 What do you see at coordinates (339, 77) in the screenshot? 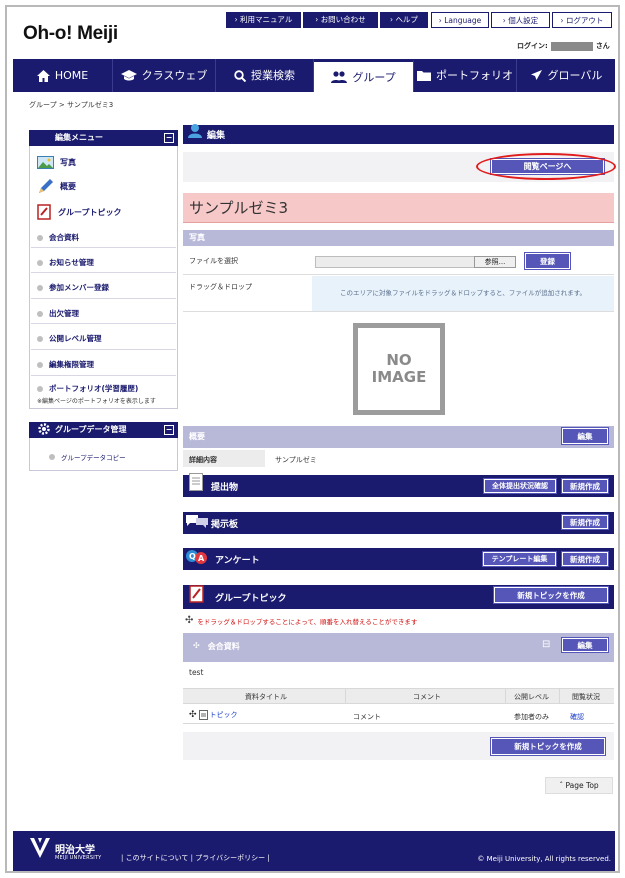
I see `group-icon` at bounding box center [339, 77].